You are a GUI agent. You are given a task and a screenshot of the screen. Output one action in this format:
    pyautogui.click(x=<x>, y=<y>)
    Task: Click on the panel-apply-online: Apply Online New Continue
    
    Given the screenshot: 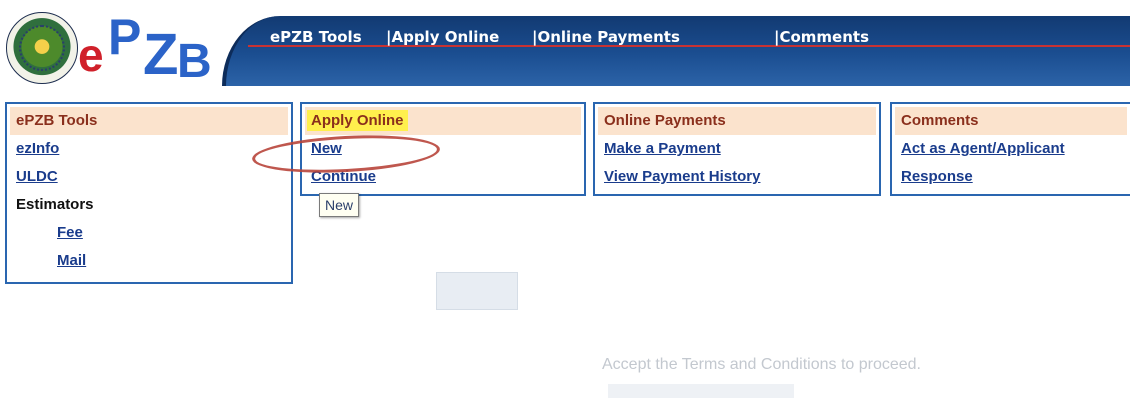 What is the action you would take?
    pyautogui.click(x=443, y=149)
    